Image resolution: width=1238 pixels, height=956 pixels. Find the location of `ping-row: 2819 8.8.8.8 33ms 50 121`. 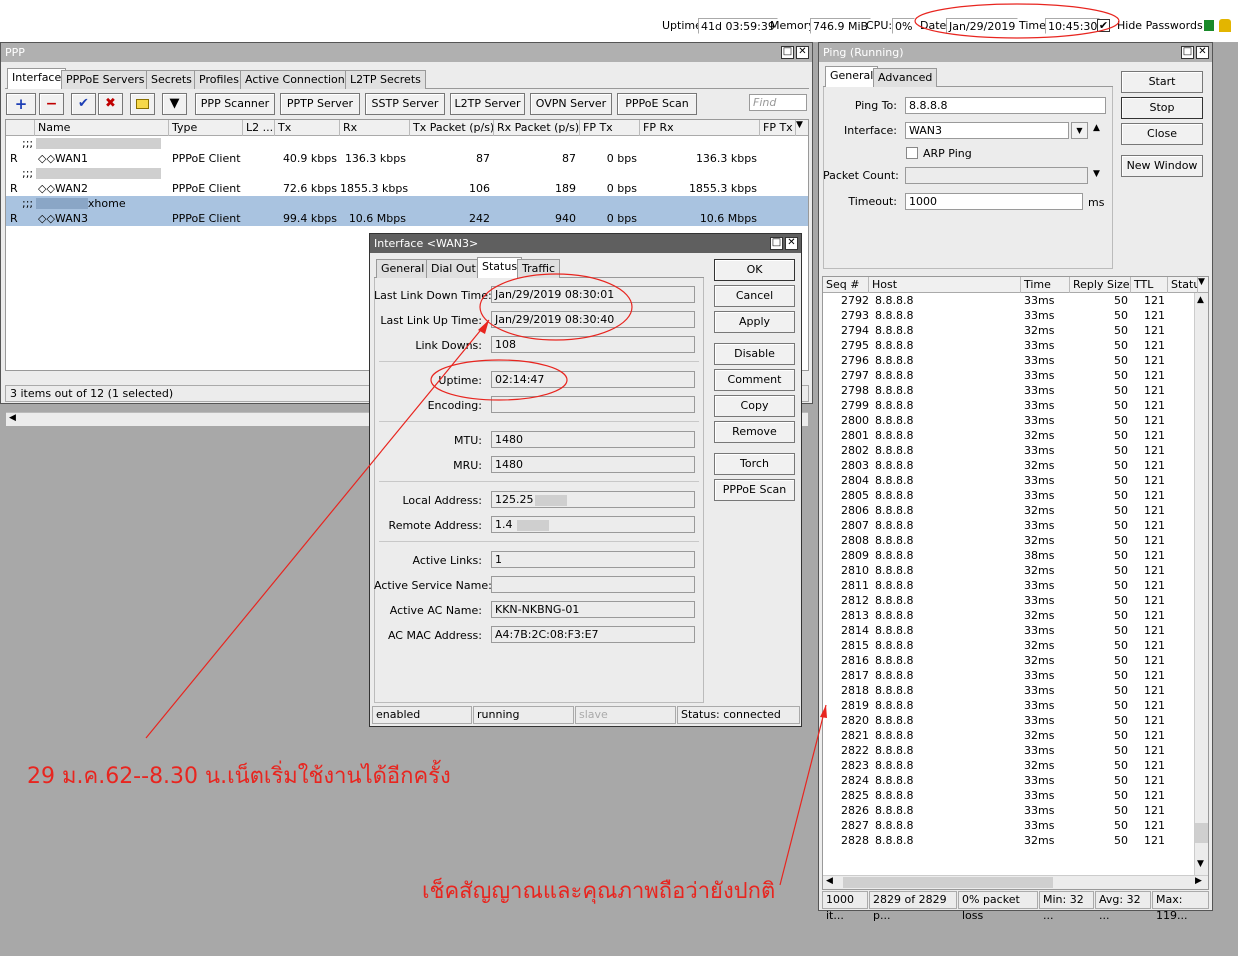

ping-row: 2819 8.8.8.8 33ms 50 121 is located at coordinates (1008, 705).